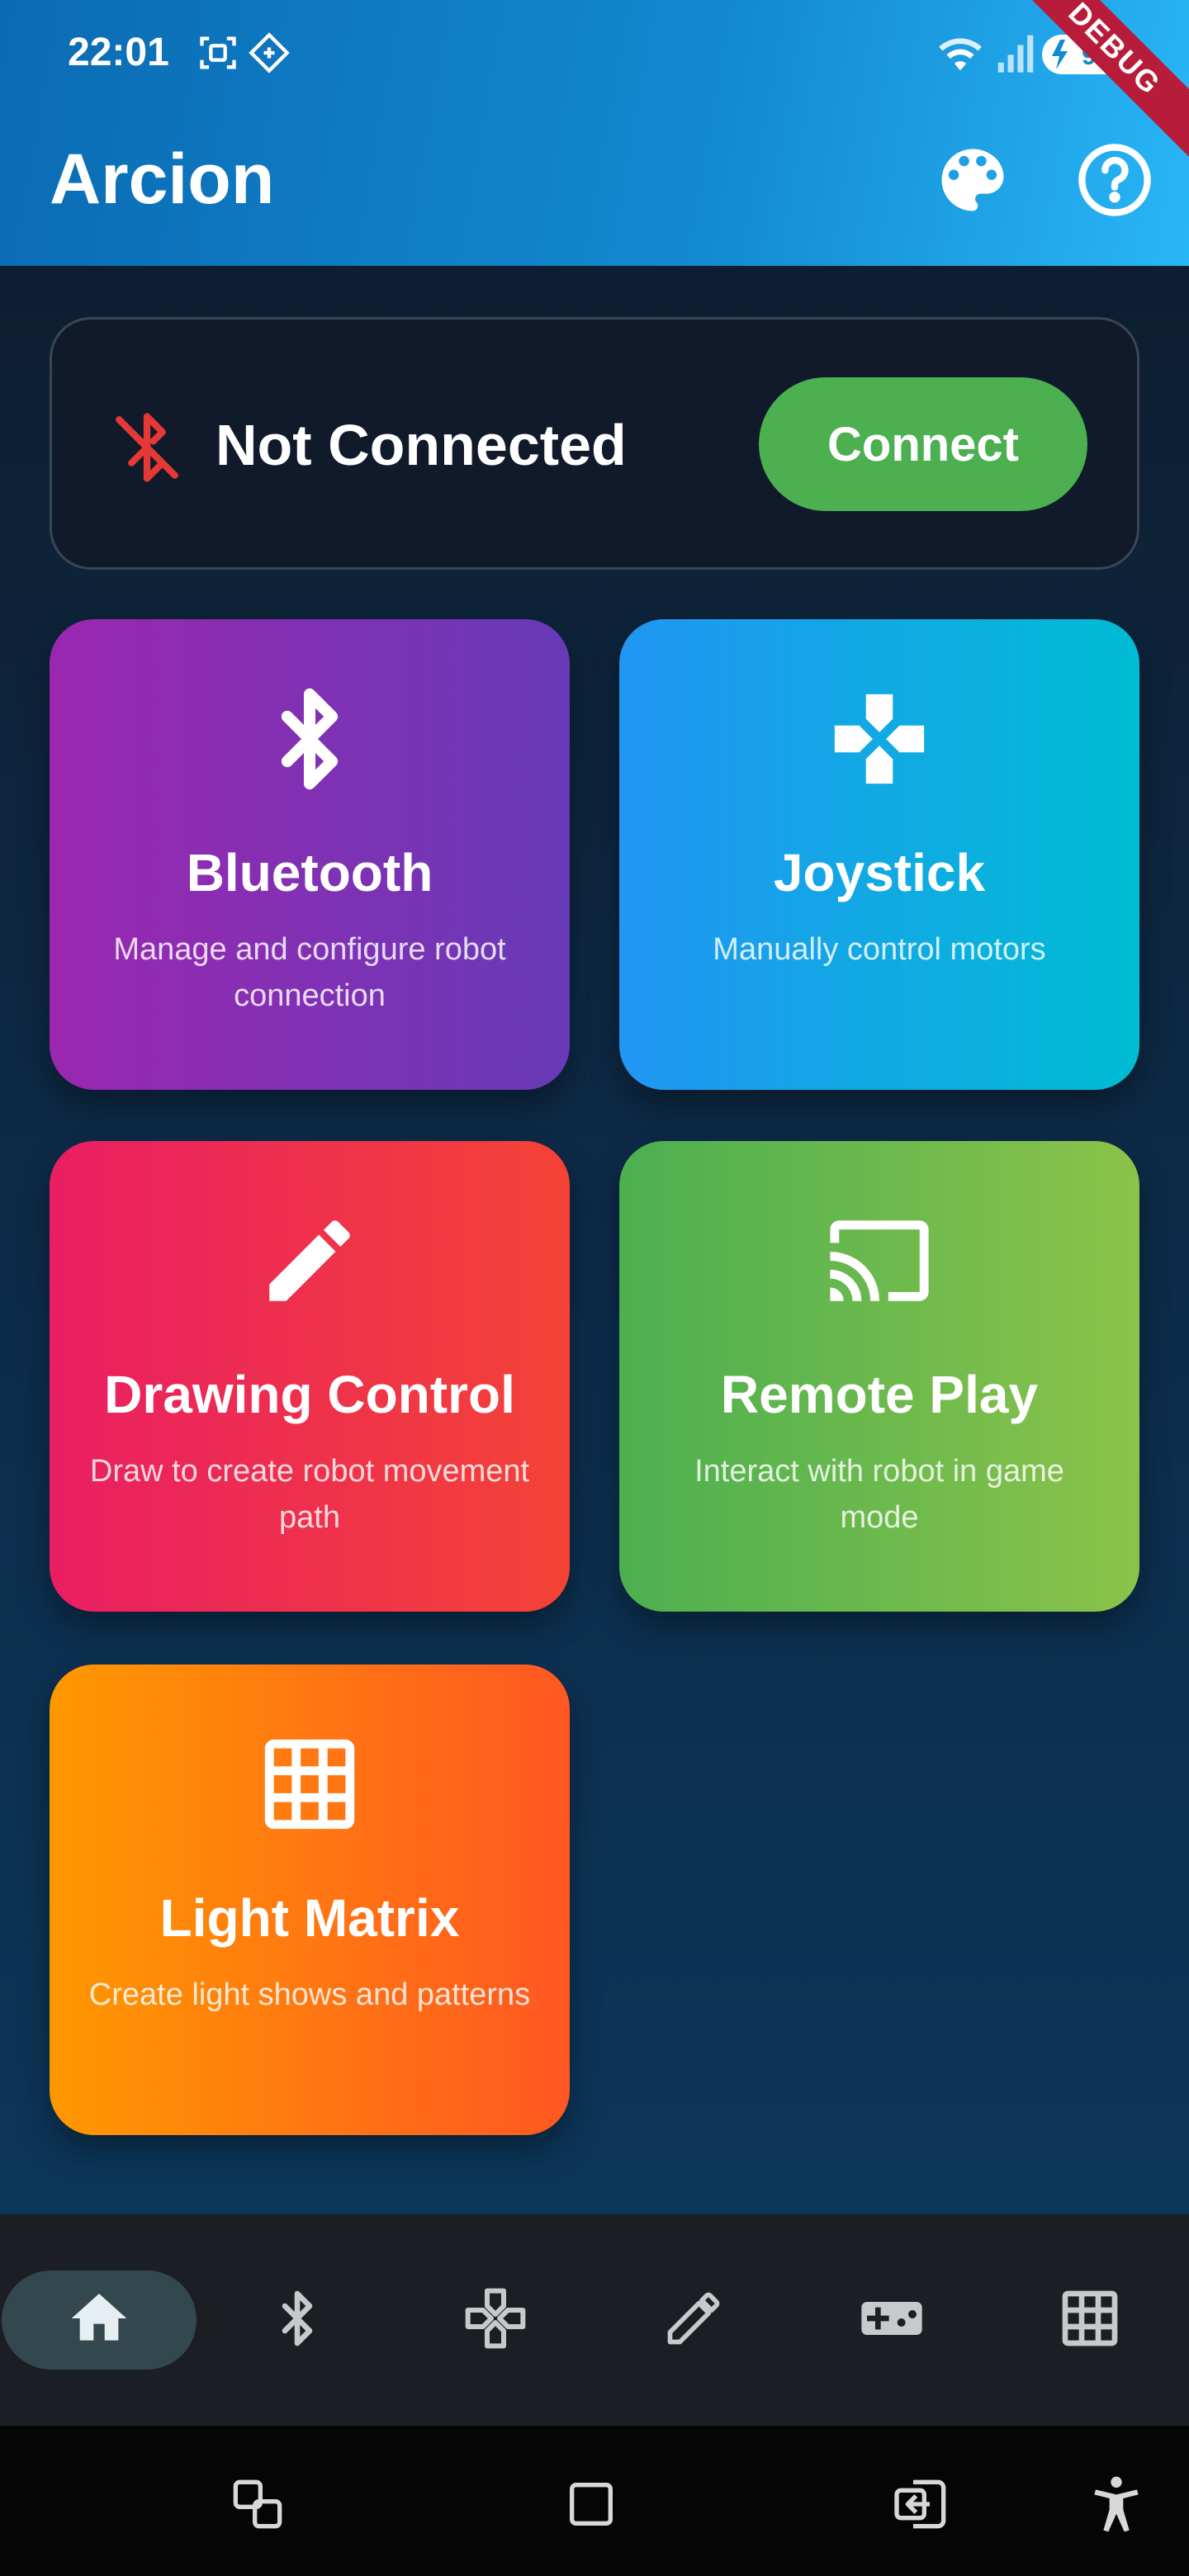 This screenshot has width=1189, height=2576. I want to click on accessibility-icon, so click(1116, 2508).